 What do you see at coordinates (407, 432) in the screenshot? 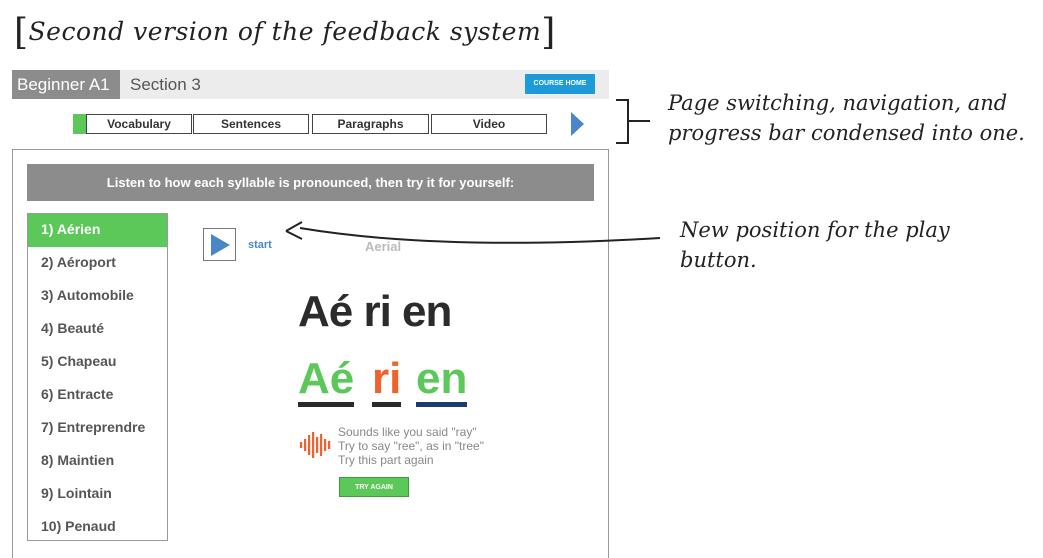
I see `feedback-line-1: Sounds like you said "ray"` at bounding box center [407, 432].